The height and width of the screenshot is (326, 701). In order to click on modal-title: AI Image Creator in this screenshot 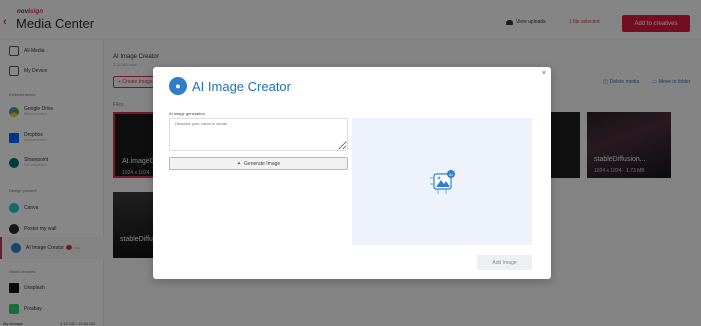, I will do `click(241, 86)`.